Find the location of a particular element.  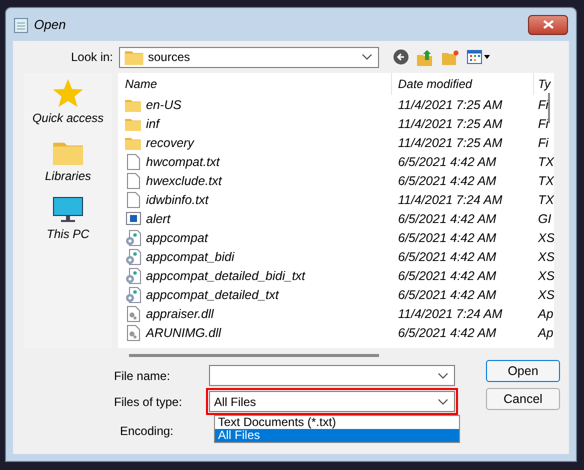

place-item: This PC is located at coordinates (68, 219).